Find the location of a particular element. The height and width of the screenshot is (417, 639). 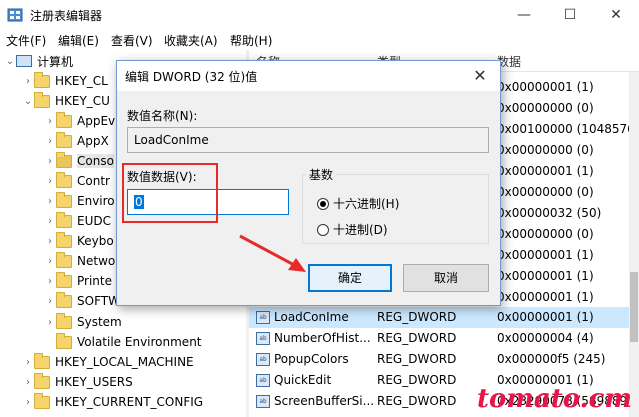

tree-item-label: System is located at coordinates (99, 322).